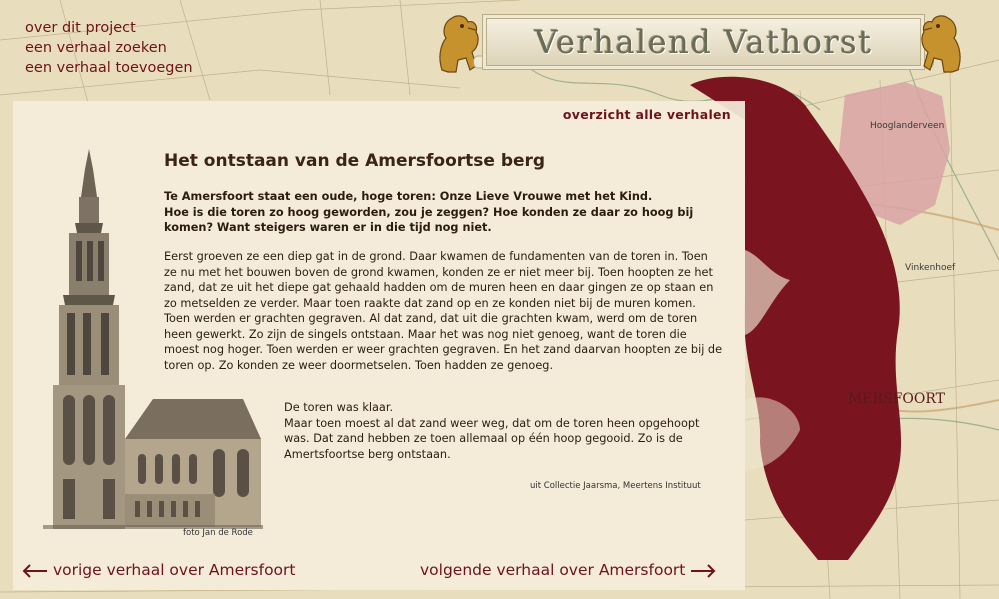 The width and height of the screenshot is (999, 599). I want to click on map-label-amersfoort: MERSFOORT, so click(897, 399).